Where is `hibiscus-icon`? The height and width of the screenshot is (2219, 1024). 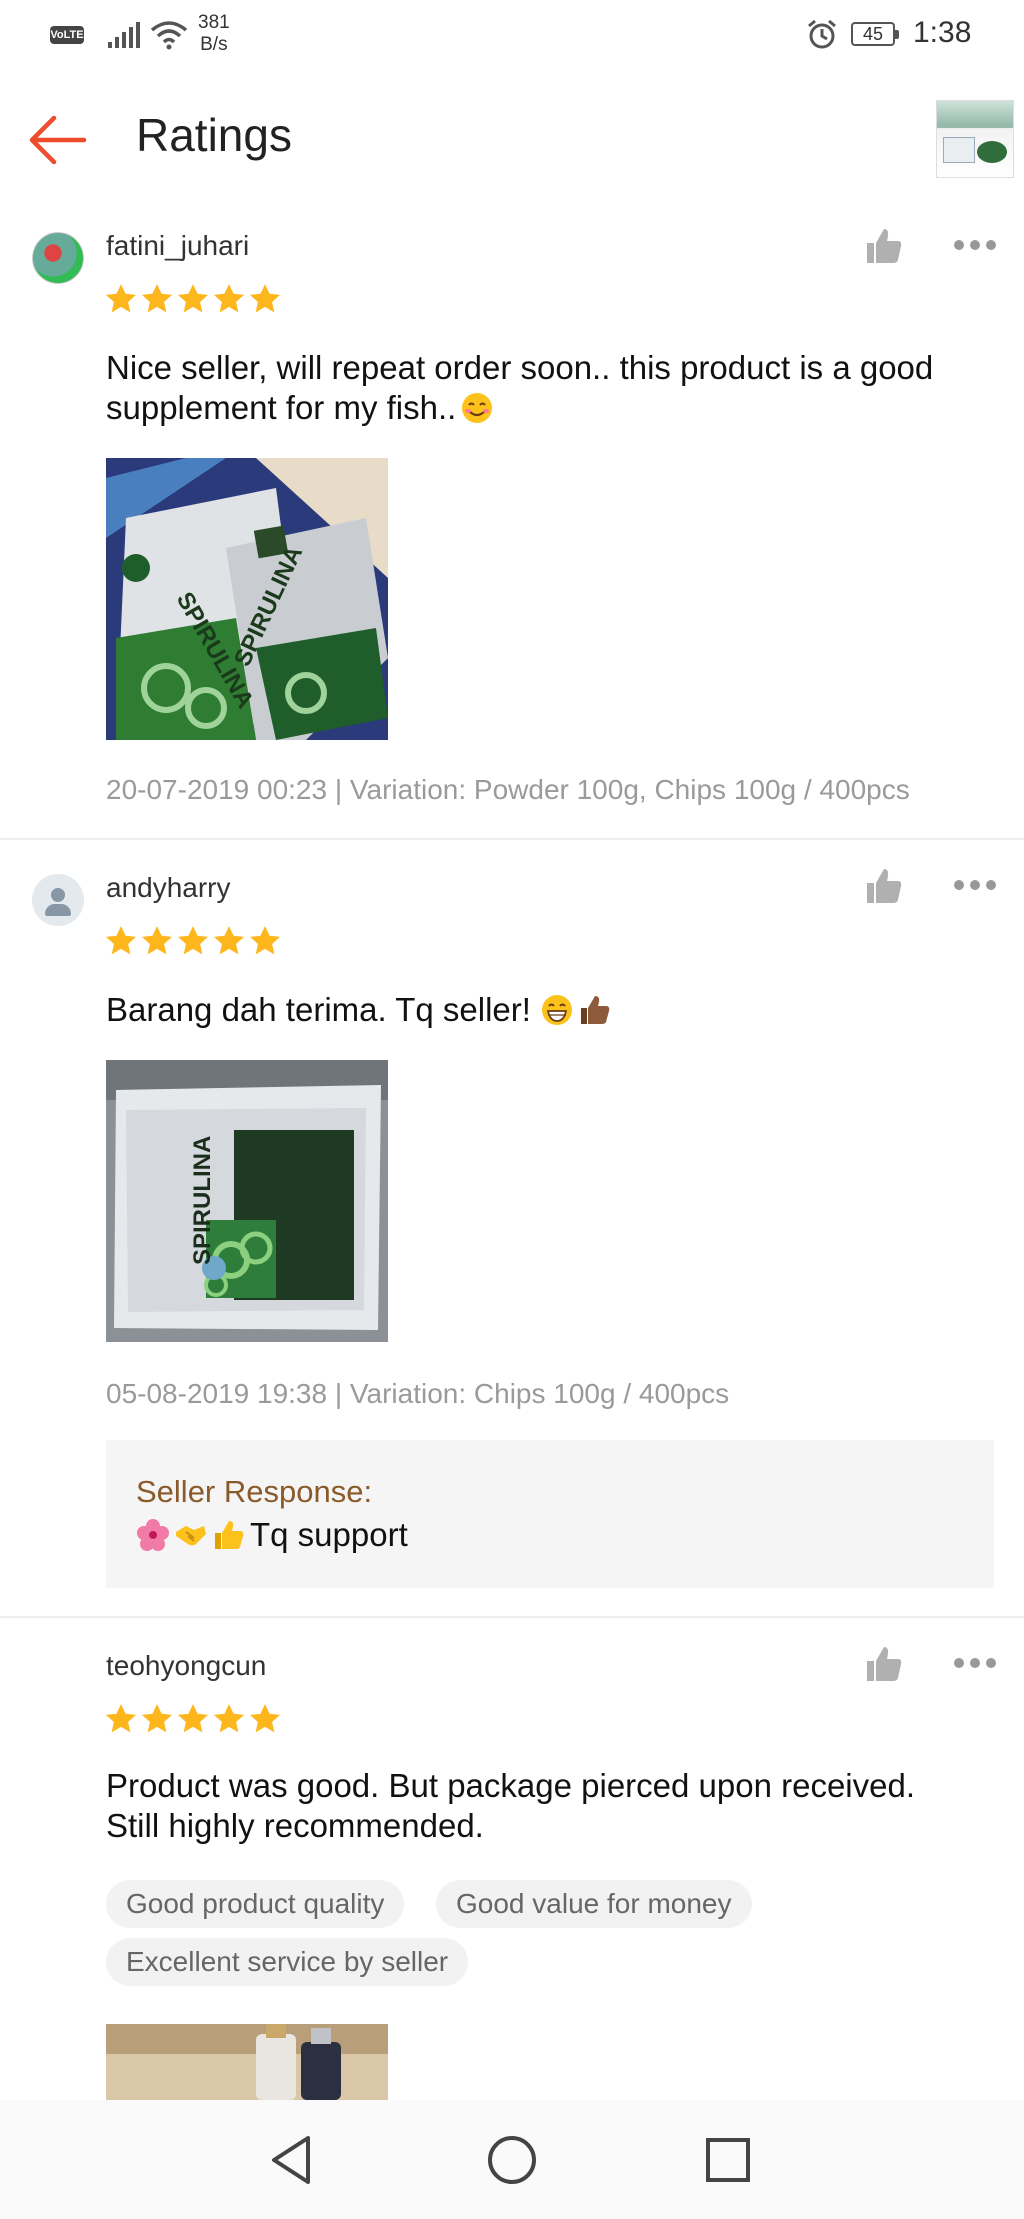 hibiscus-icon is located at coordinates (153, 1535).